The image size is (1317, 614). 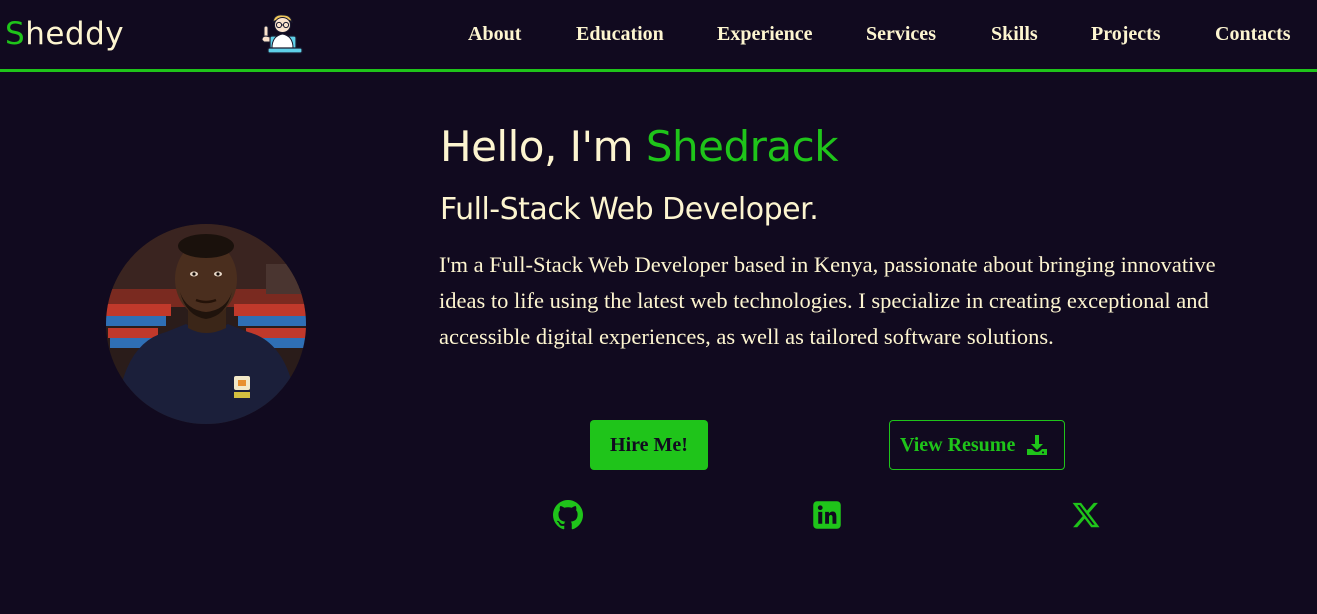 I want to click on nav-skills: Skills, so click(x=1014, y=34).